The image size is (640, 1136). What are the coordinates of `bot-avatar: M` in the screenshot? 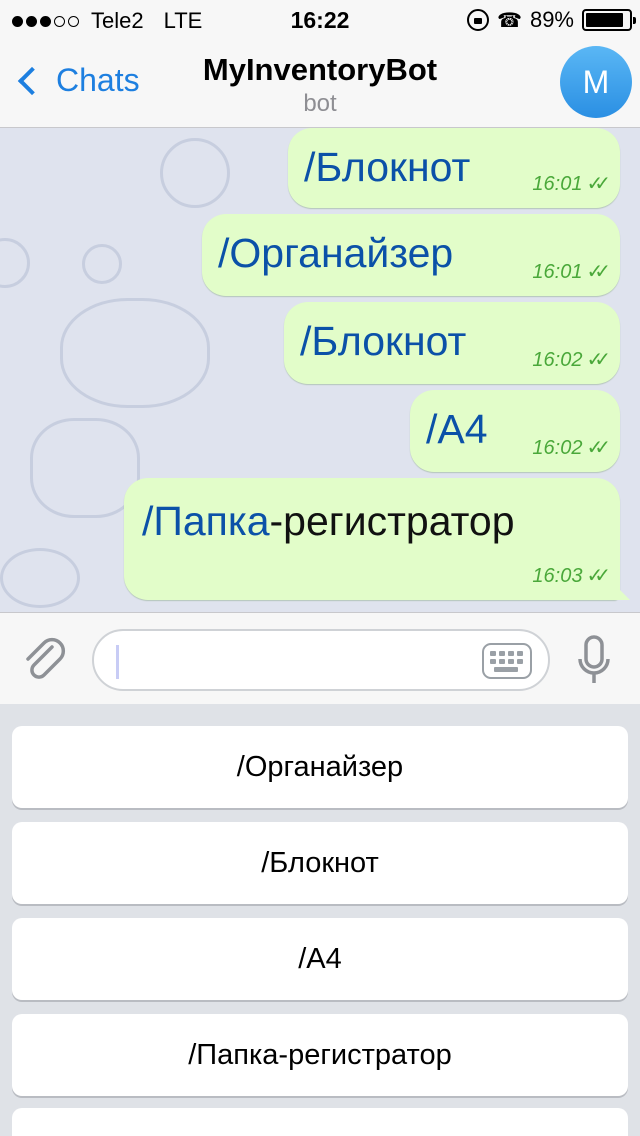 It's located at (596, 82).